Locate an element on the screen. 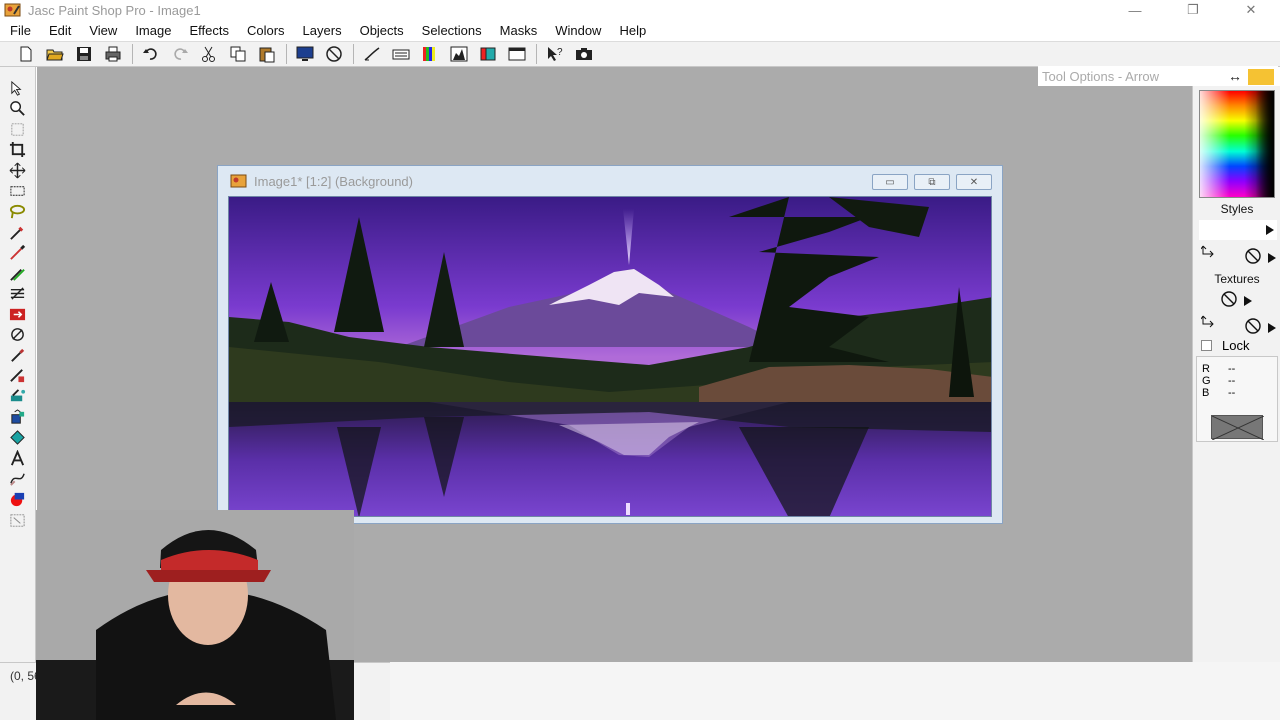 The height and width of the screenshot is (720, 1280). lock-row: Lock is located at coordinates (1225, 345).